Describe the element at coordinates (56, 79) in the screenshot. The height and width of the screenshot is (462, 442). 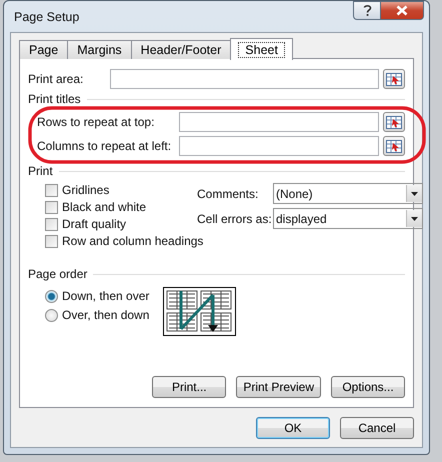
I see `field-label: Print area:` at that location.